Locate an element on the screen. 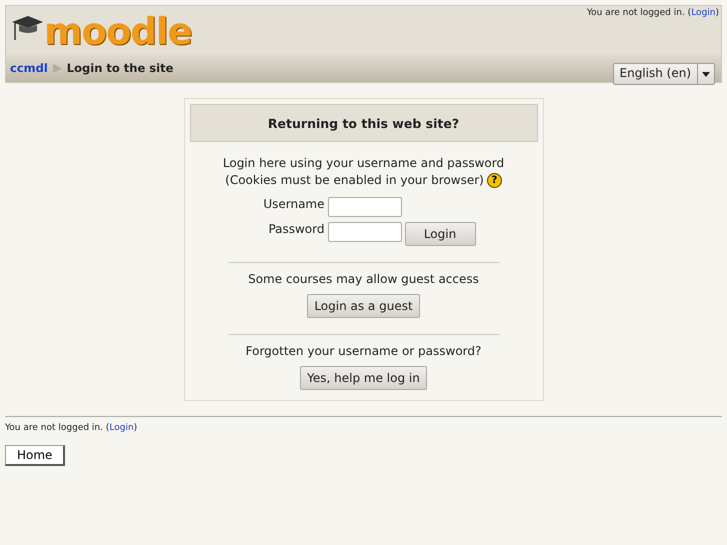  forgot-password-button: Yes, help me log in is located at coordinates (363, 378).